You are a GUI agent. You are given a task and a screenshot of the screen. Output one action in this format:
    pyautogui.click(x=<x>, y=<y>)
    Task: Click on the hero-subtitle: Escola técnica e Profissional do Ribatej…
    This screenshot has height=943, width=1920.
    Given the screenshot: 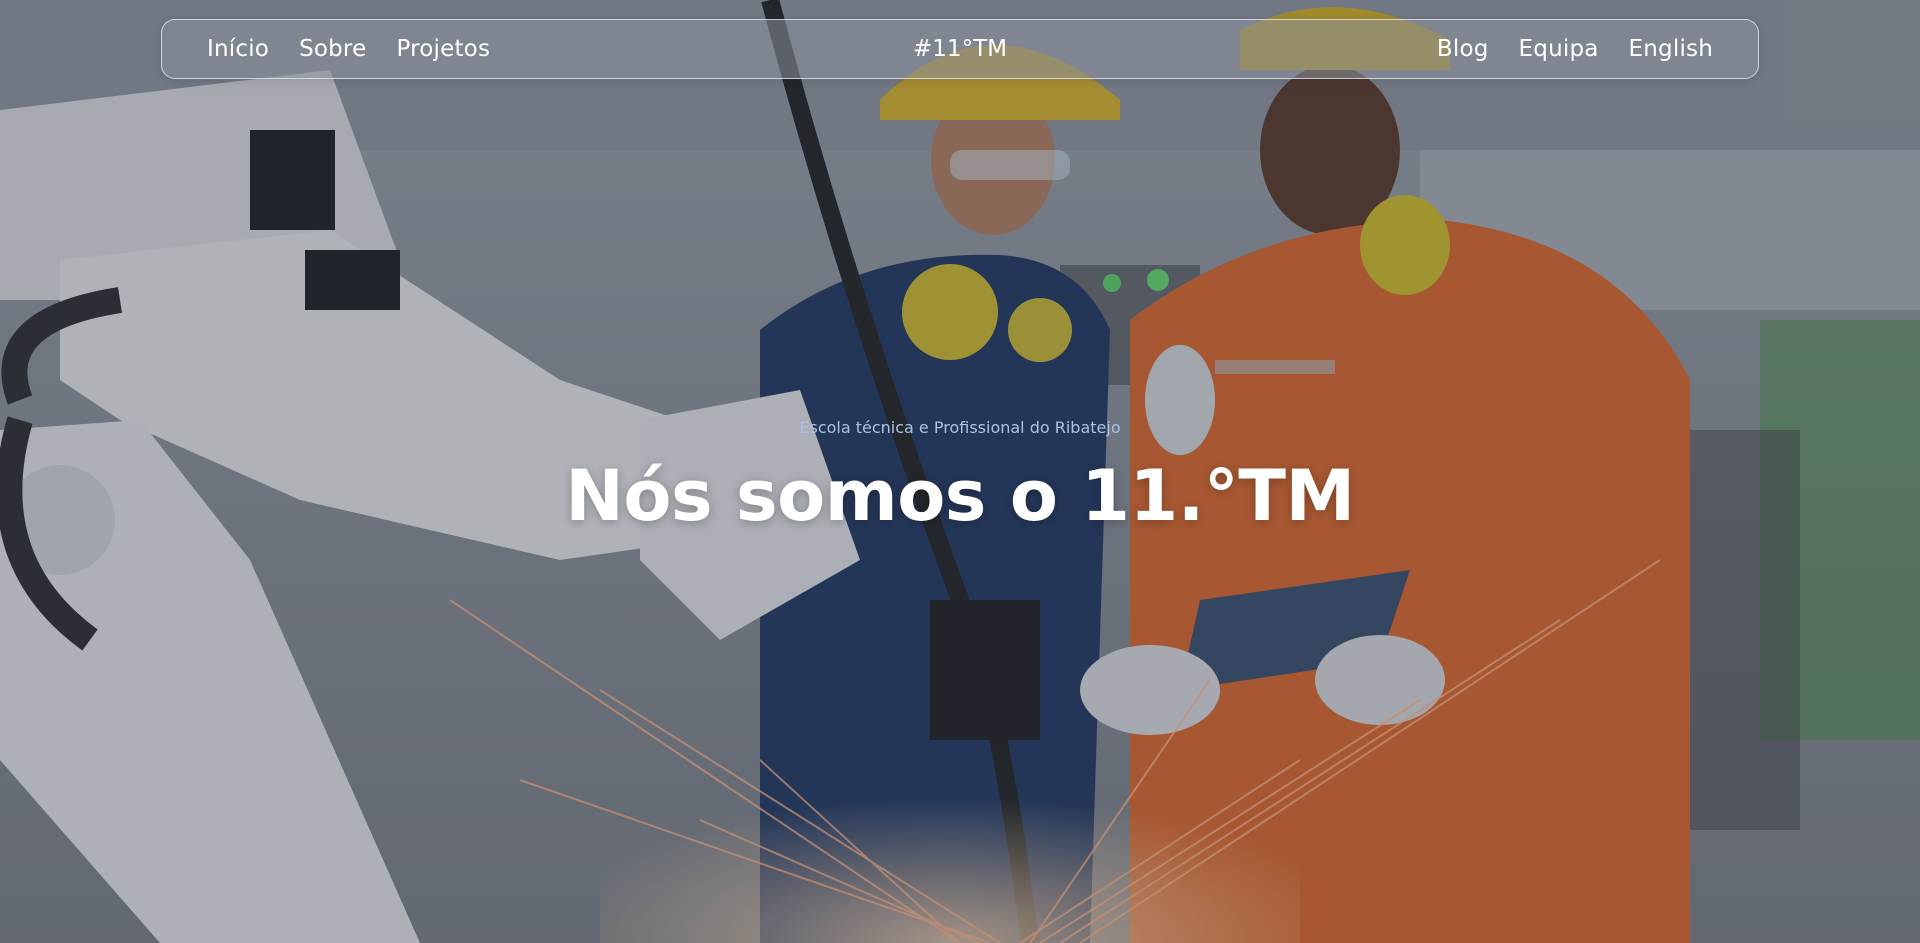 What is the action you would take?
    pyautogui.click(x=960, y=427)
    